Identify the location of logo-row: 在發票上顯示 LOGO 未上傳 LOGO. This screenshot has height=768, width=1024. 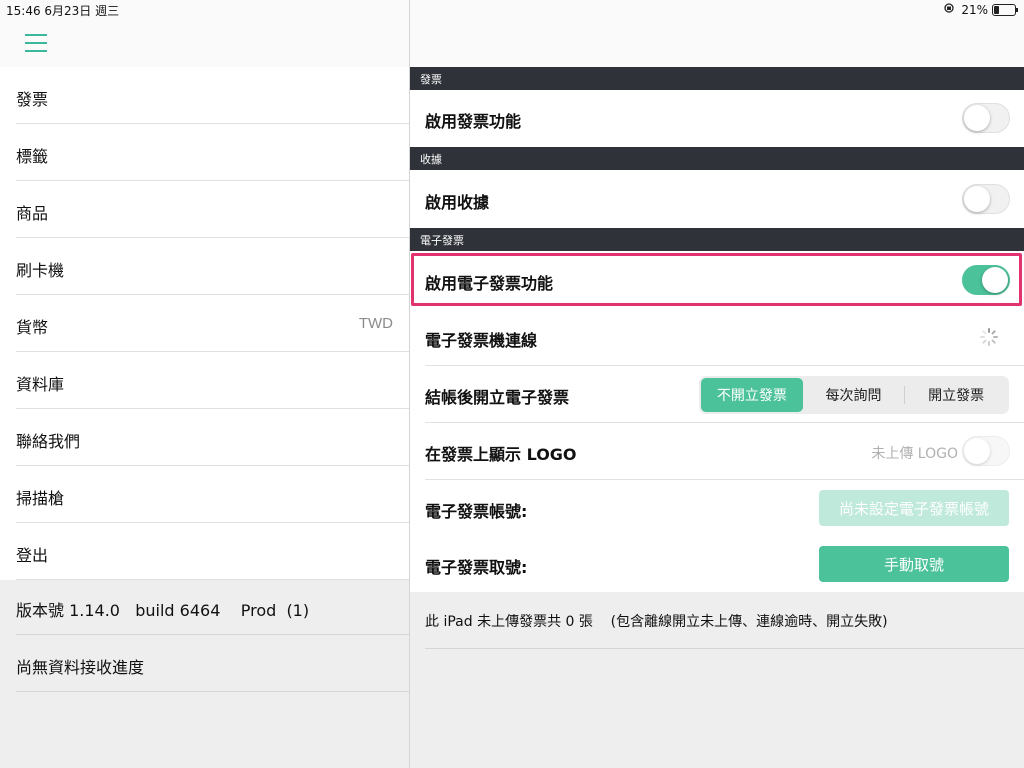
(717, 451).